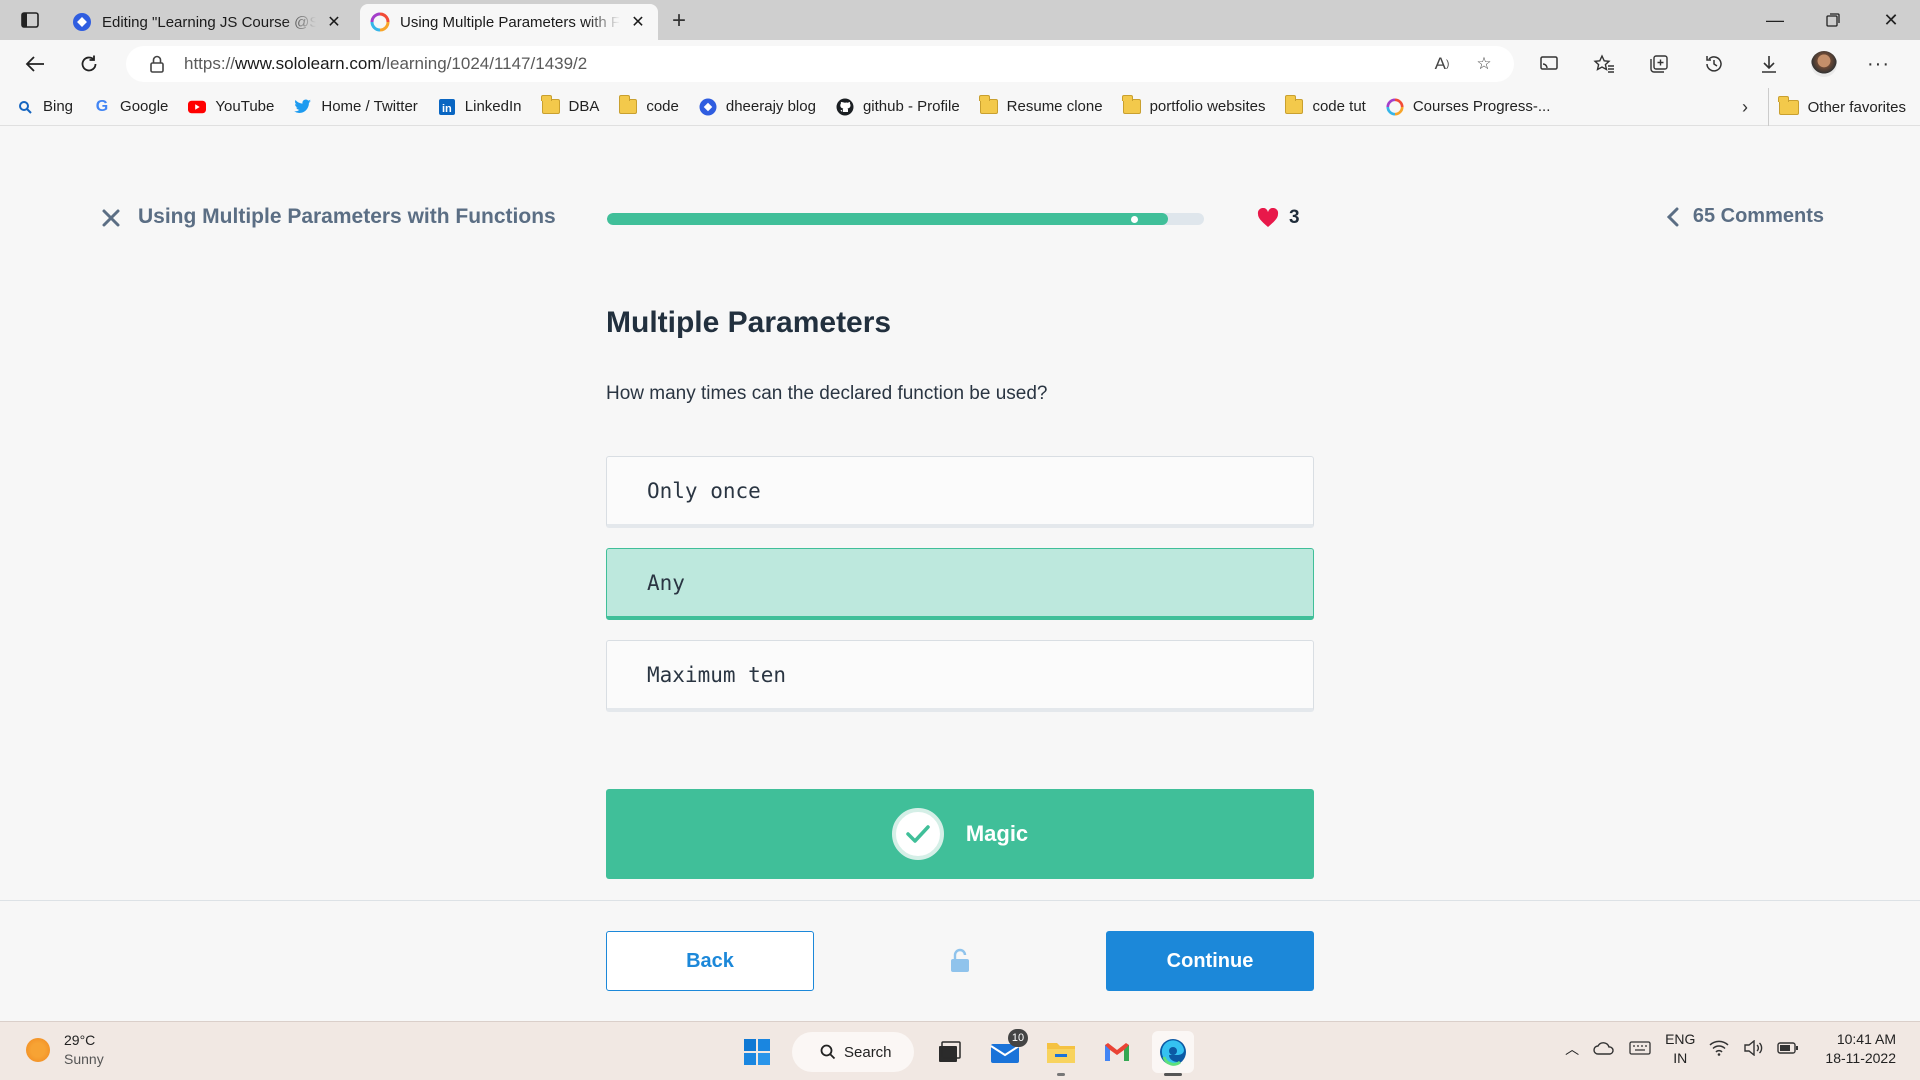  What do you see at coordinates (35, 64) in the screenshot?
I see `back-arrow-icon` at bounding box center [35, 64].